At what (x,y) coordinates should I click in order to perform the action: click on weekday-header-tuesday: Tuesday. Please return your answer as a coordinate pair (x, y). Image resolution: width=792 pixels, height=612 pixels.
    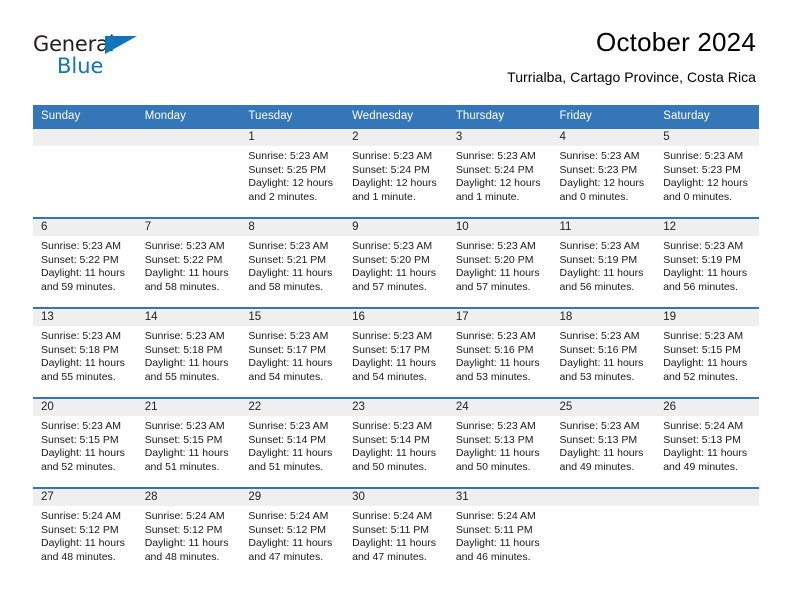
    Looking at the image, I should click on (292, 116).